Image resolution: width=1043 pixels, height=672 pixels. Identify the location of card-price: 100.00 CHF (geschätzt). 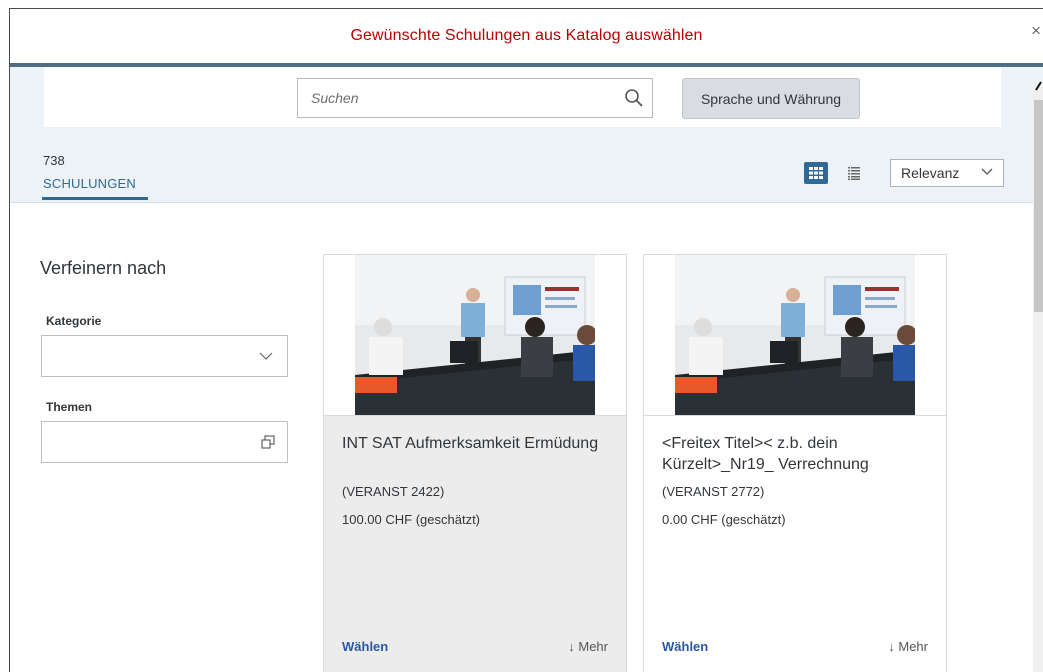
(411, 519).